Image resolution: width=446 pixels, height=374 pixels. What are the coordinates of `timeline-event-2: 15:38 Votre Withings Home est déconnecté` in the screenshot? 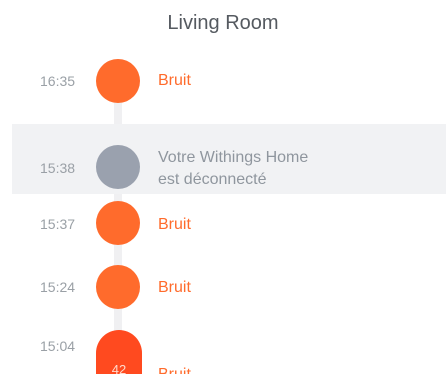 It's located at (223, 167).